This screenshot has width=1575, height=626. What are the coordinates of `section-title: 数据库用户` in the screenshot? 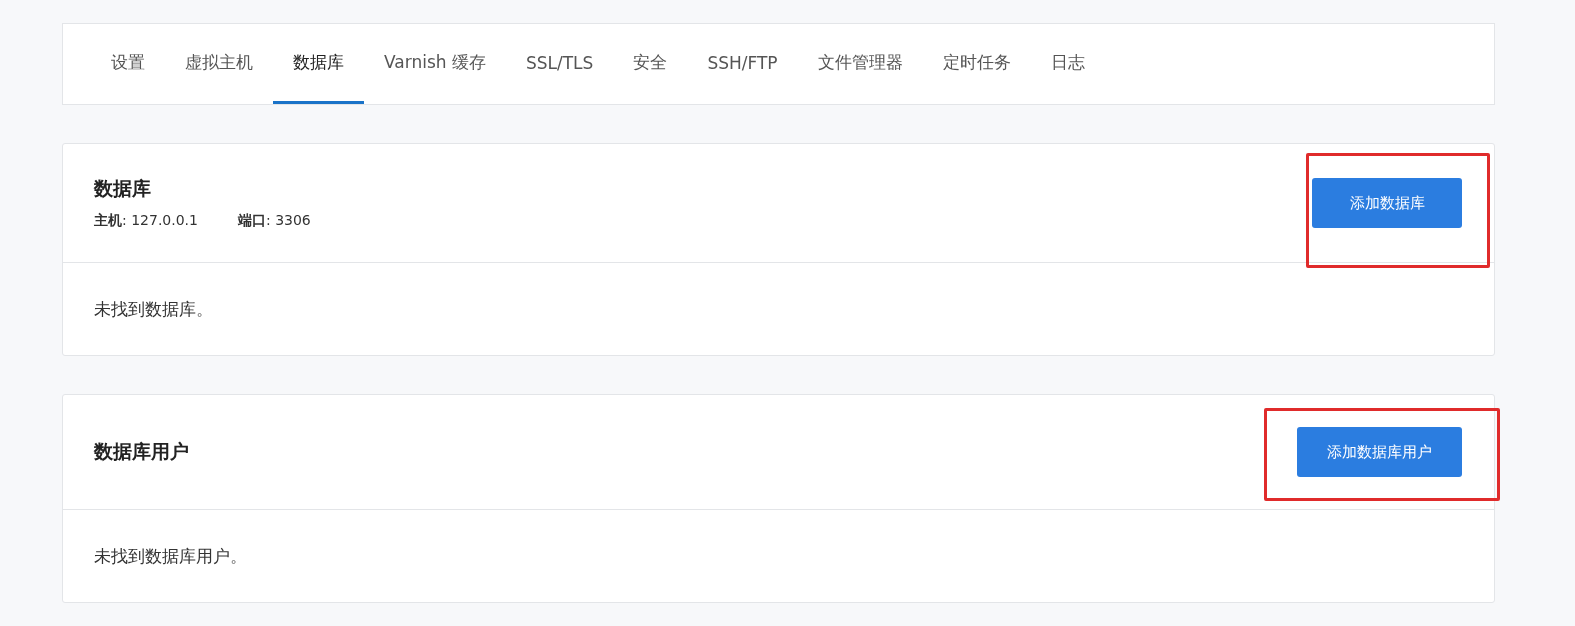 It's located at (141, 451).